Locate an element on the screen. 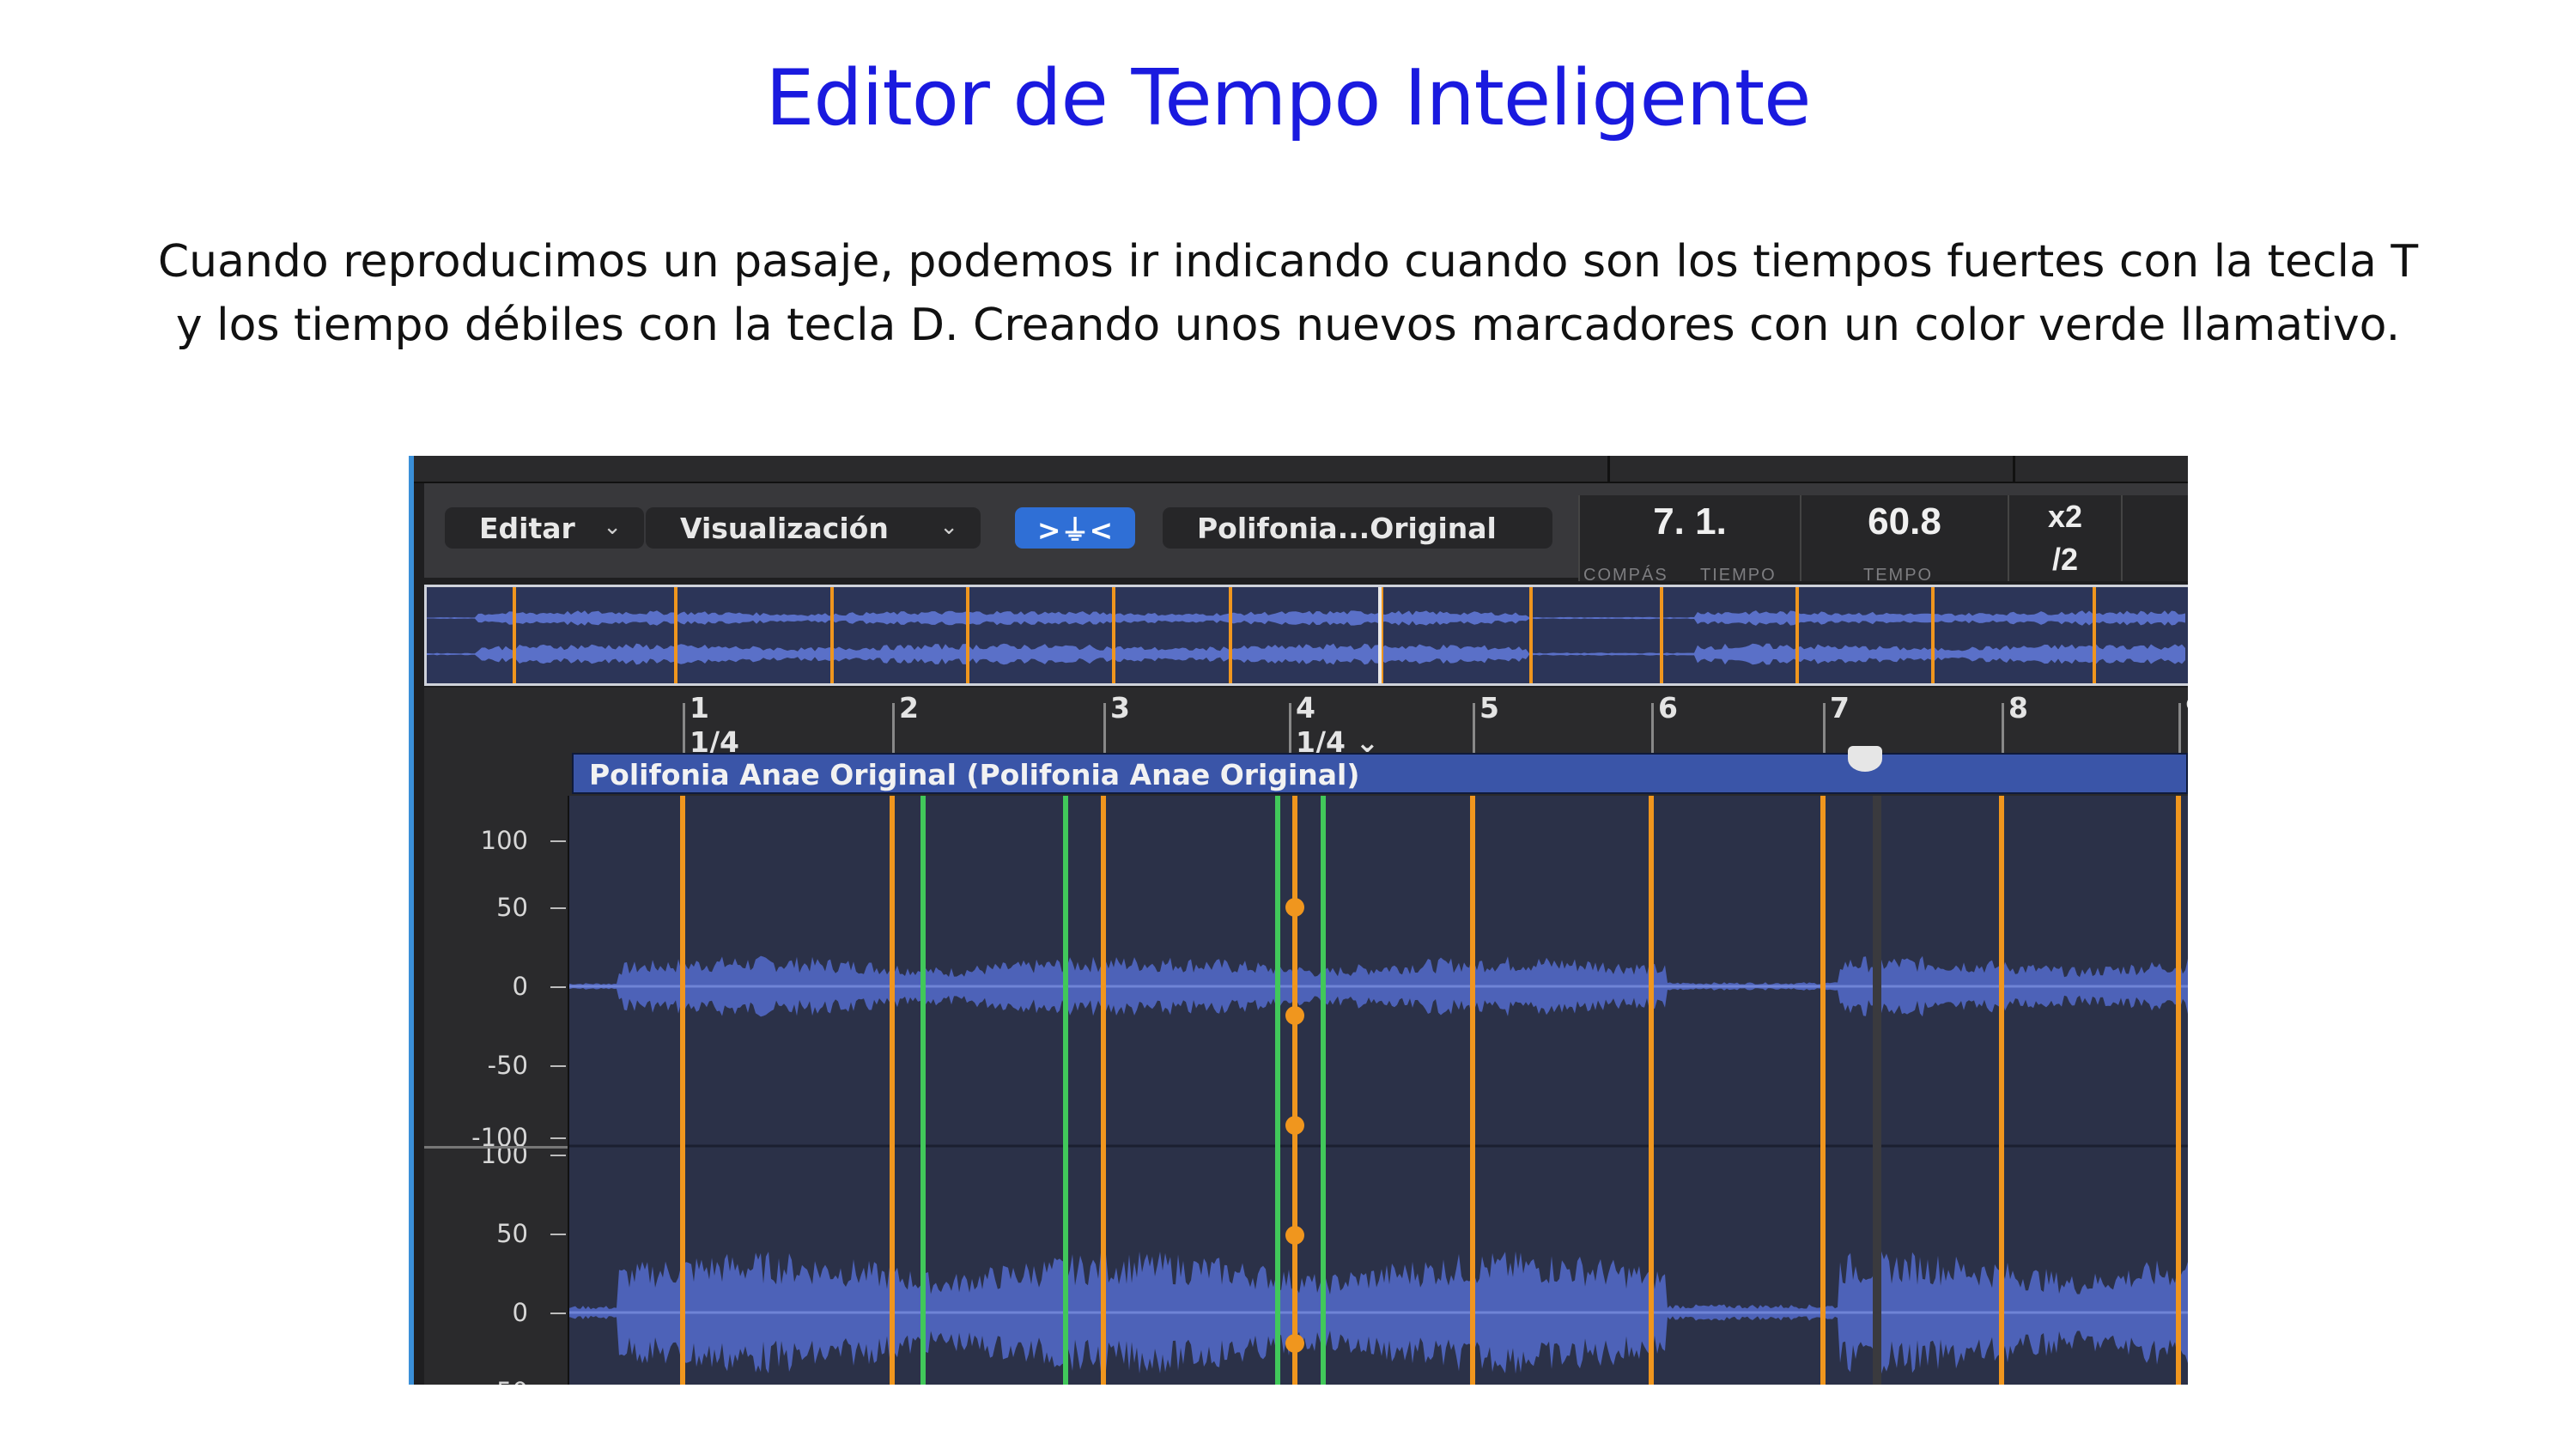  tempo-double-button: x2 is located at coordinates (2064, 516).